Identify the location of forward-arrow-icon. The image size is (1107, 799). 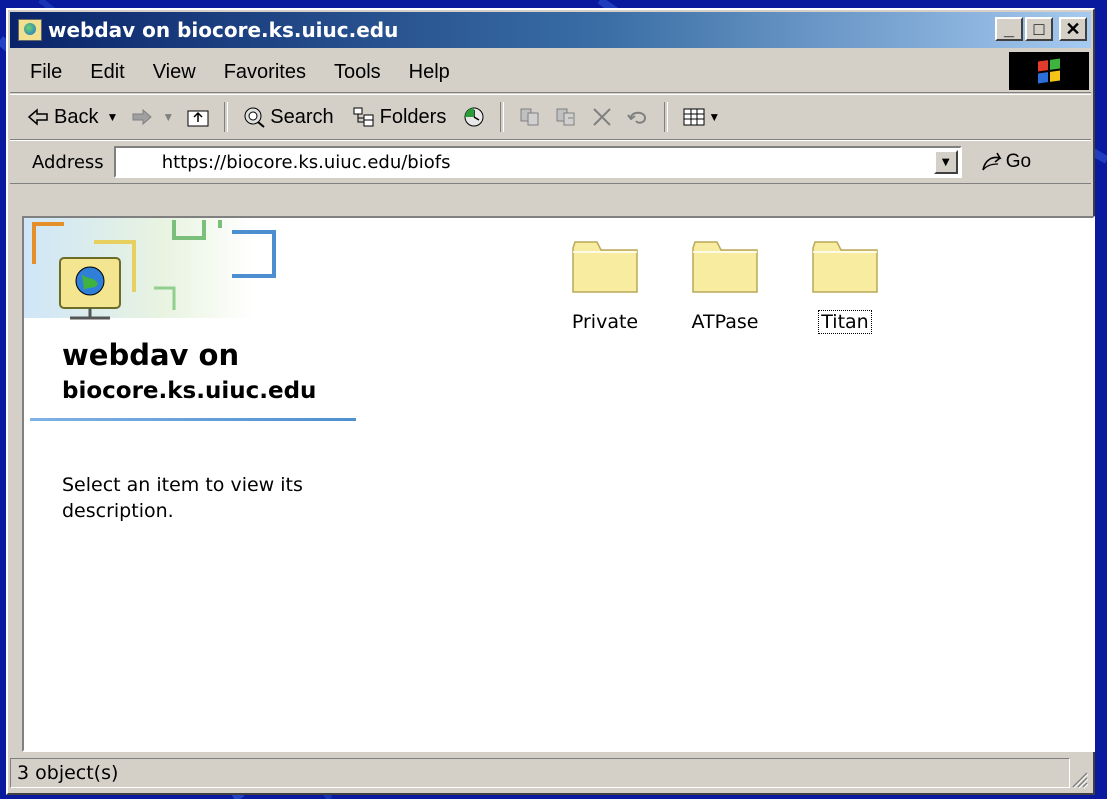
(142, 117).